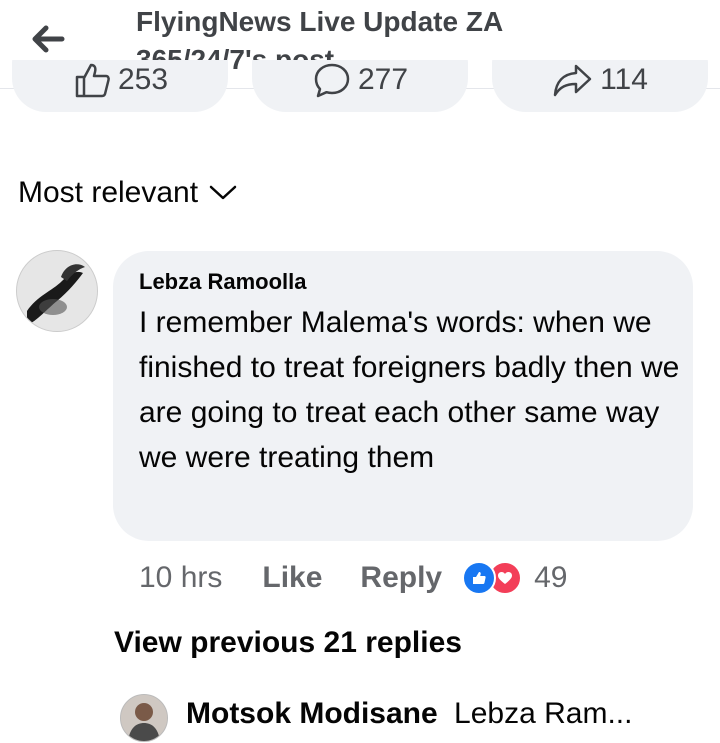  Describe the element at coordinates (515, 578) in the screenshot. I see `reaction-summary: 49` at that location.